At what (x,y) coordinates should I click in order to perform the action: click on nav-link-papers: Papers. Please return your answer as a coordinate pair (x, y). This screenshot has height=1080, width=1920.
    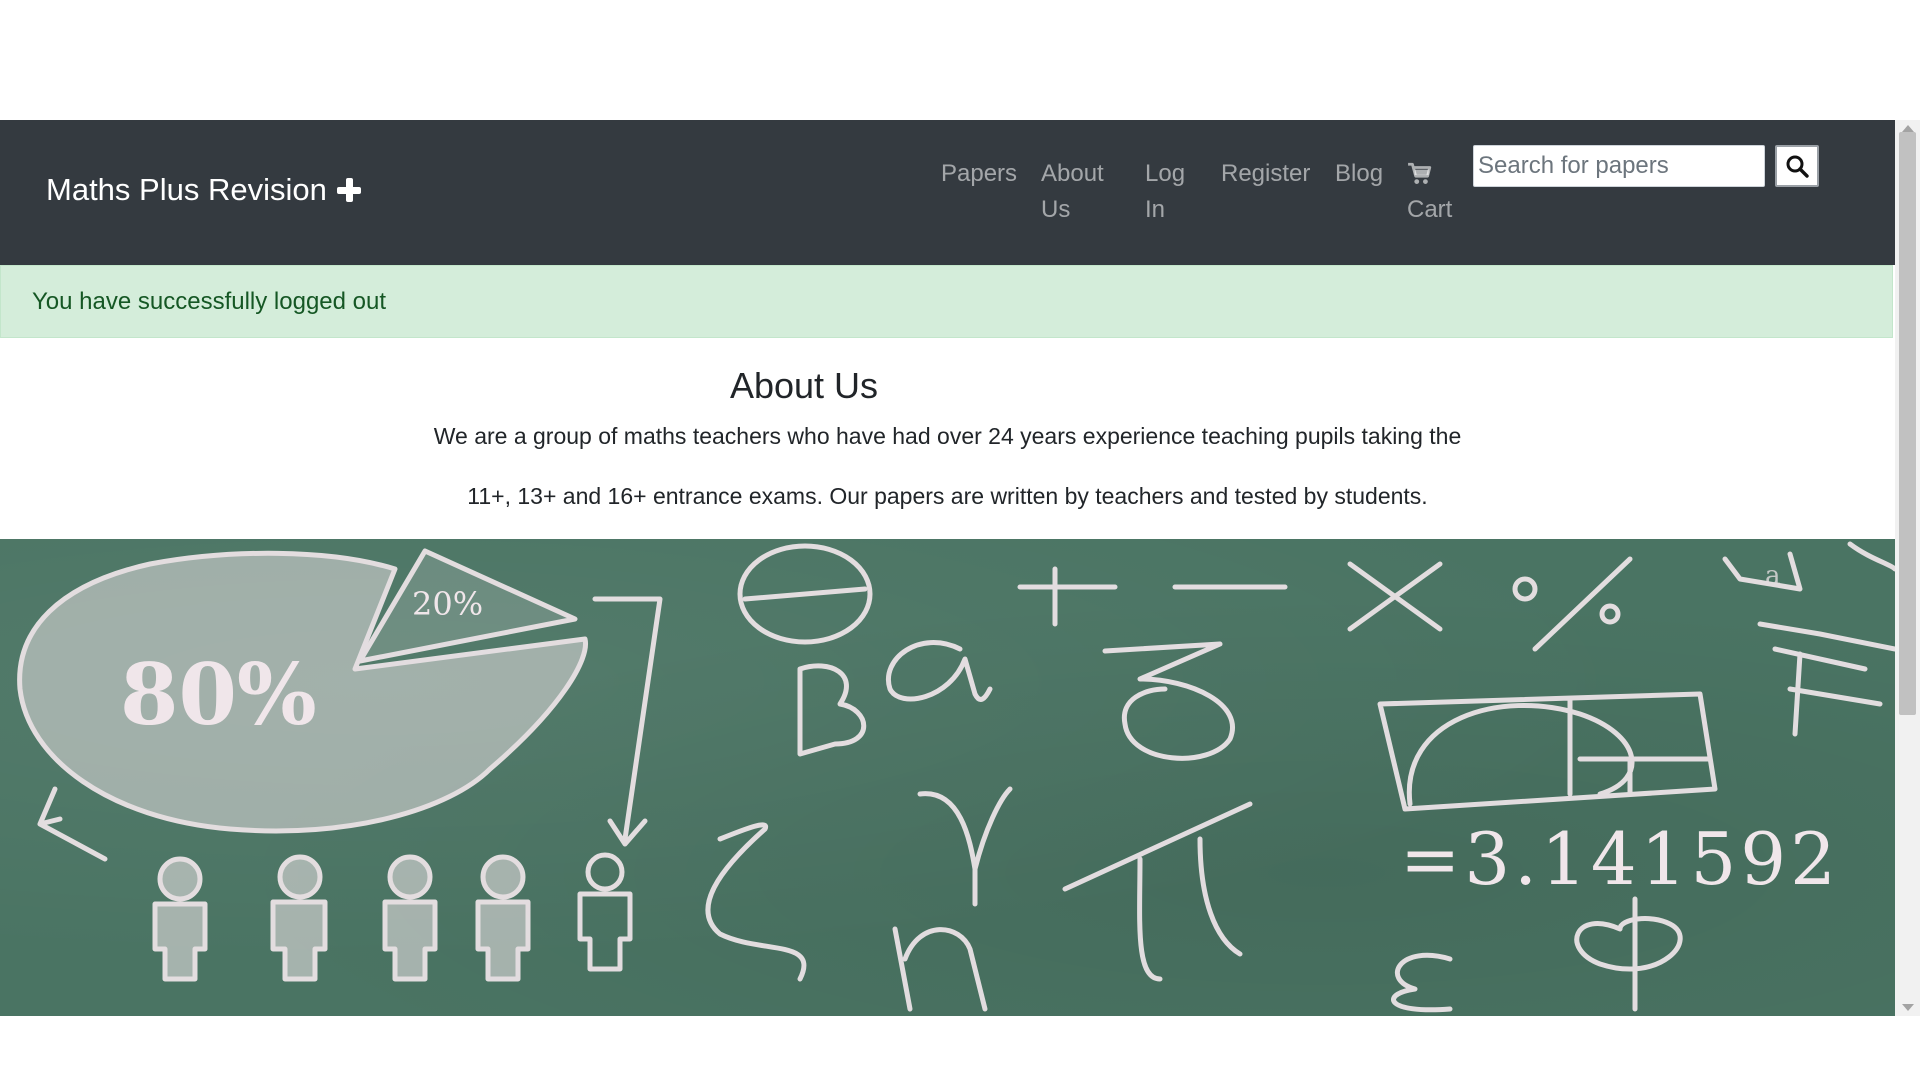
    Looking at the image, I should click on (981, 174).